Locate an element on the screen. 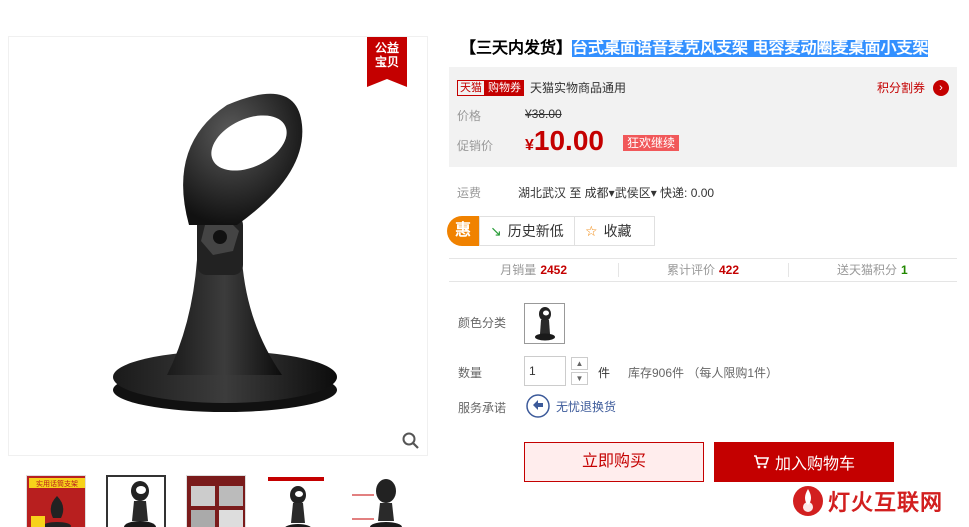 This screenshot has height=527, width=969. quantity-label: 数量 is located at coordinates (470, 373).